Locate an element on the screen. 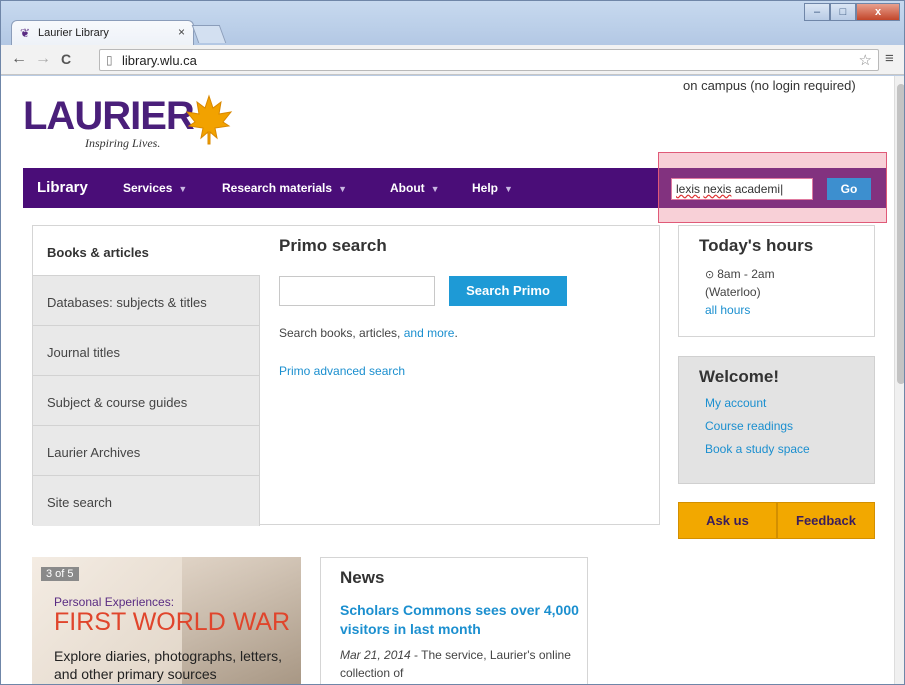 The height and width of the screenshot is (685, 905). vertical-scrollbar is located at coordinates (899, 380).